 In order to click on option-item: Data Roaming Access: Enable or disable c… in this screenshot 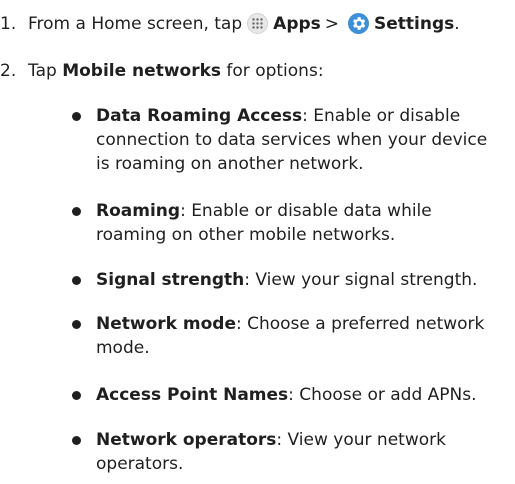, I will do `click(287, 140)`.